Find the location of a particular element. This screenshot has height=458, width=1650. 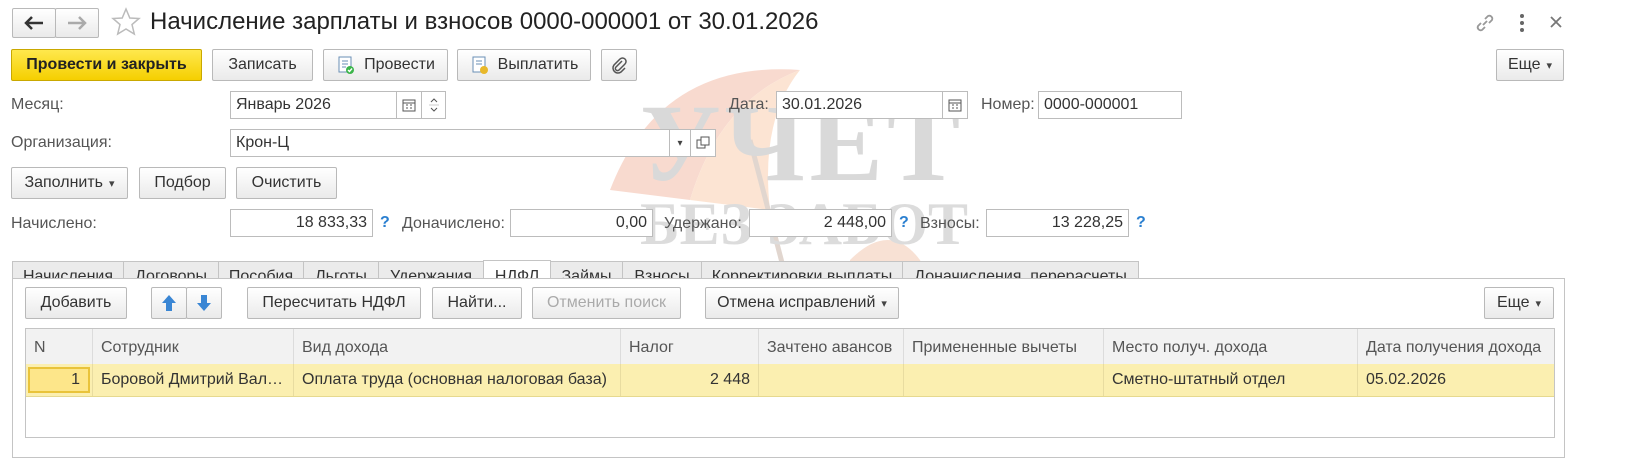

month-field: Январь 2026 is located at coordinates (313, 105).